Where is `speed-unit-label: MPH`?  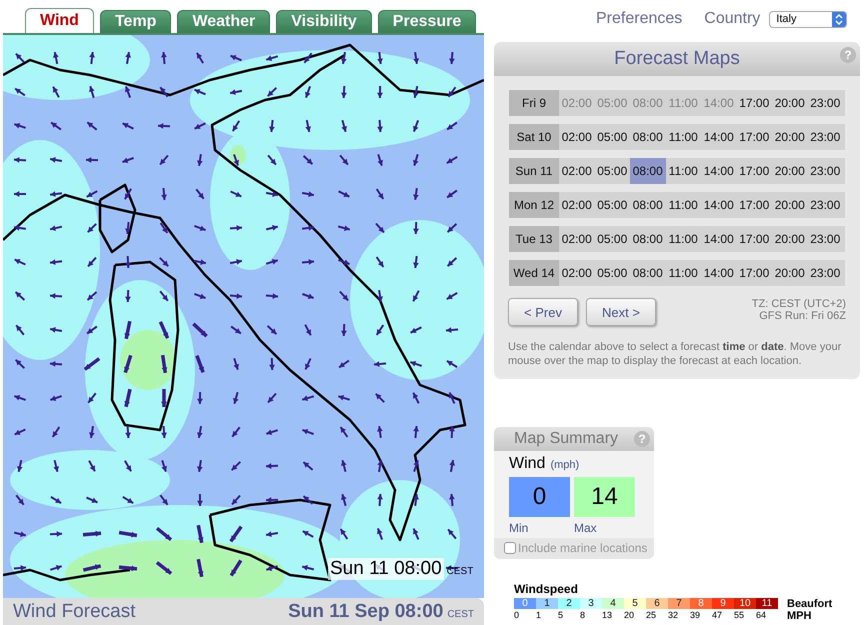
speed-unit-label: MPH is located at coordinates (799, 616).